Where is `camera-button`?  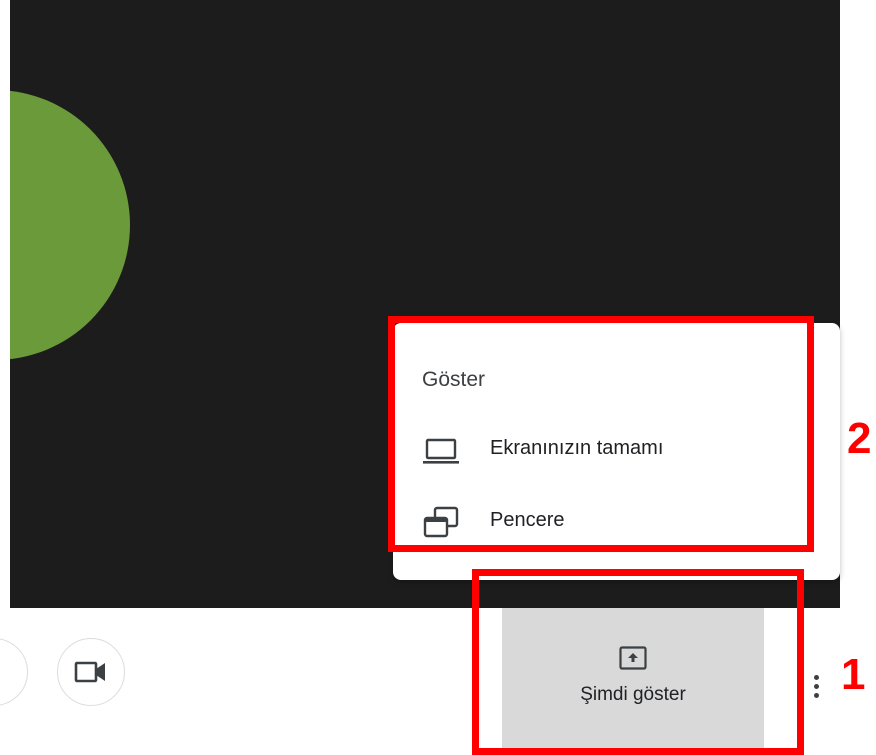
camera-button is located at coordinates (91, 672).